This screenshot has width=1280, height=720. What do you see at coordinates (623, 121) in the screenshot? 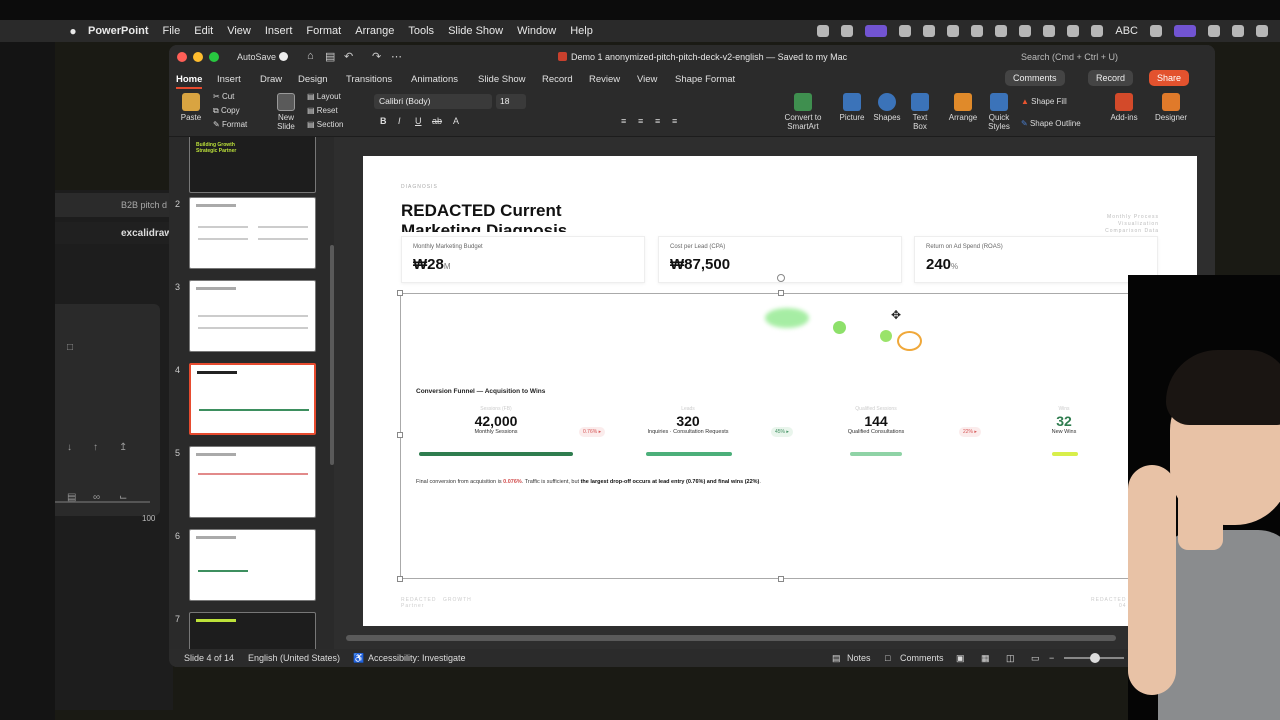
I see `align-left-icon: ≡` at bounding box center [623, 121].